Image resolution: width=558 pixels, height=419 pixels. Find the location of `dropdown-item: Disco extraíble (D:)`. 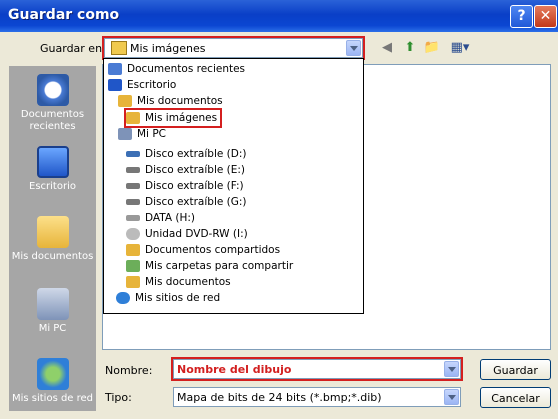

dropdown-item: Disco extraíble (D:) is located at coordinates (186, 154).